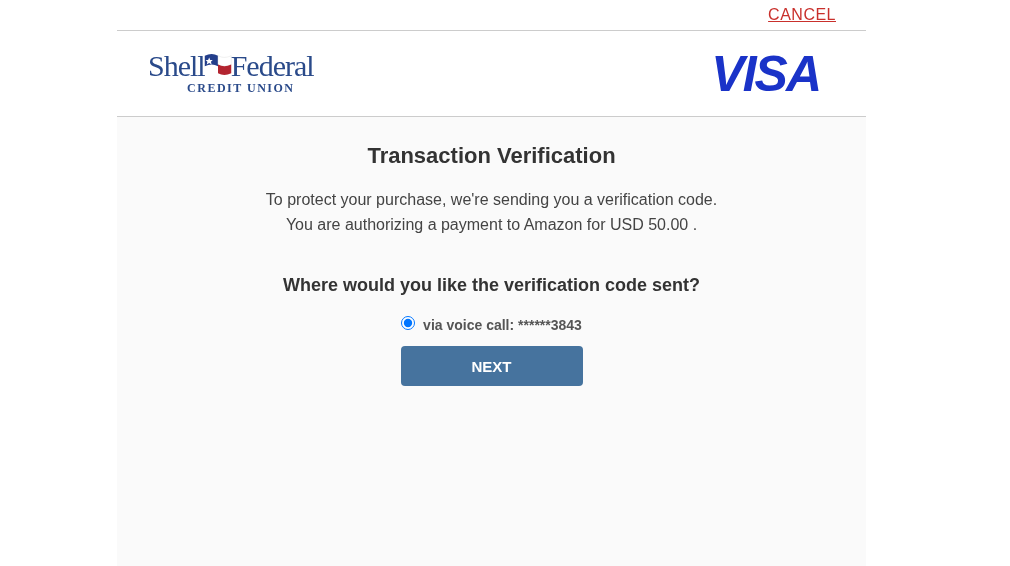 Image resolution: width=1010 pixels, height=566 pixels. I want to click on question-text: Where would you like the verification code sent?, so click(491, 285).